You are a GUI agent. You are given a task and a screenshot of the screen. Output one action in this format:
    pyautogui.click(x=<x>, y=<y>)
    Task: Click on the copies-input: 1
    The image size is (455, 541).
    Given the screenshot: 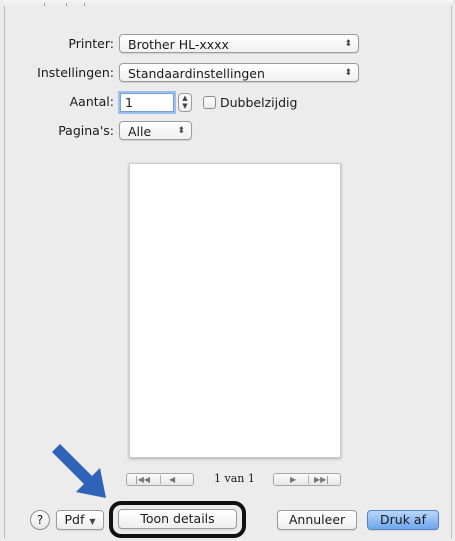 What is the action you would take?
    pyautogui.click(x=147, y=102)
    